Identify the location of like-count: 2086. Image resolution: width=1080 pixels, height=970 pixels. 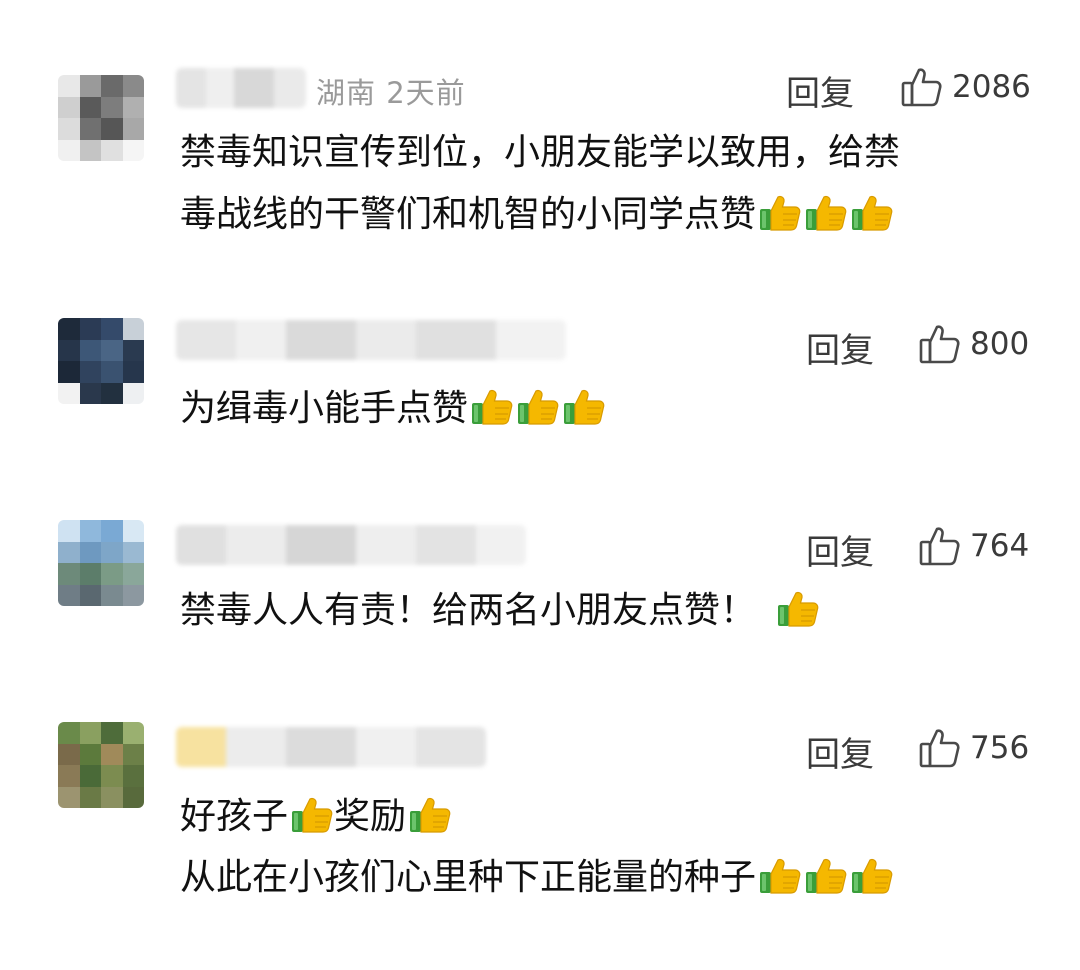
(991, 87).